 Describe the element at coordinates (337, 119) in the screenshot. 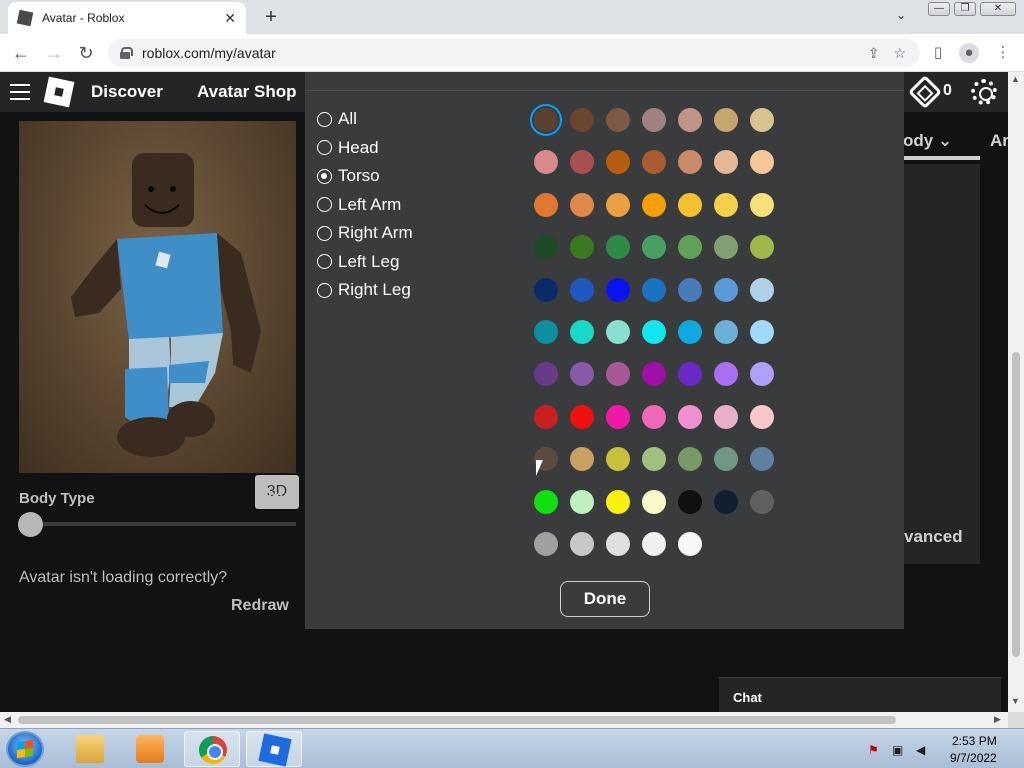

I see `radio-all: All` at that location.